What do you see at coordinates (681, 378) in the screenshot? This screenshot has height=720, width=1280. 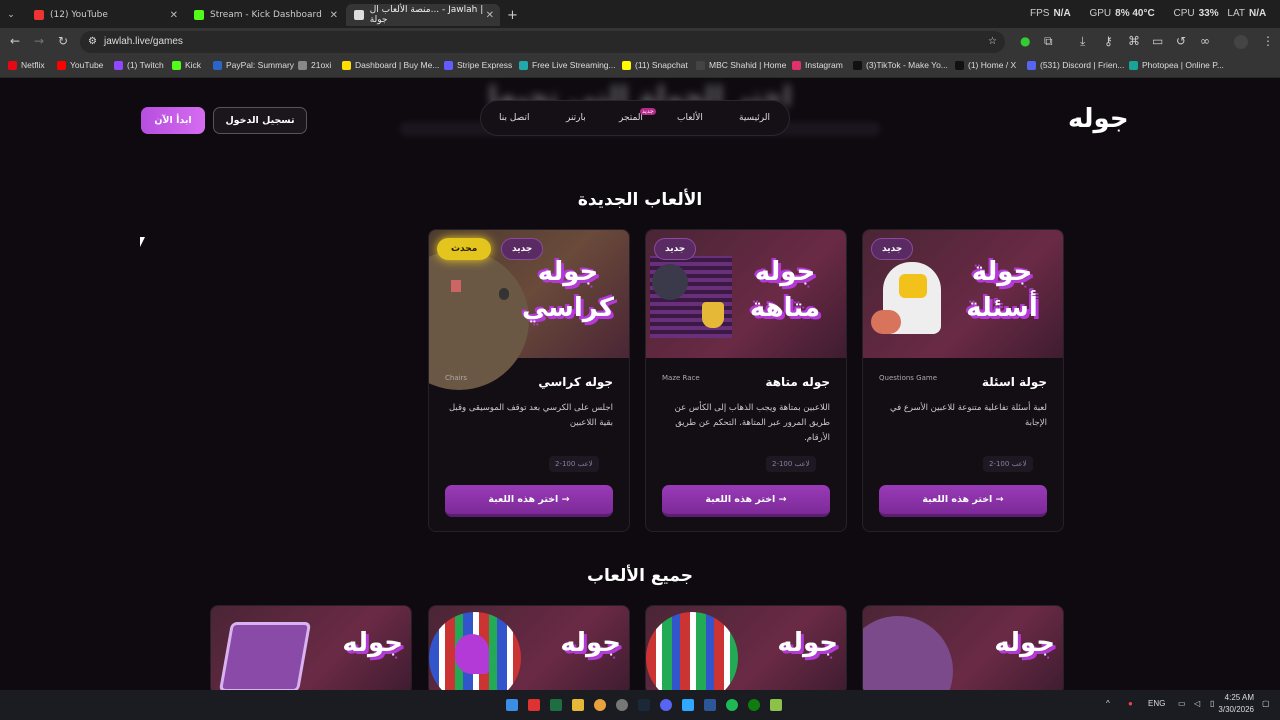 I see `game-en-name: Maze Race` at bounding box center [681, 378].